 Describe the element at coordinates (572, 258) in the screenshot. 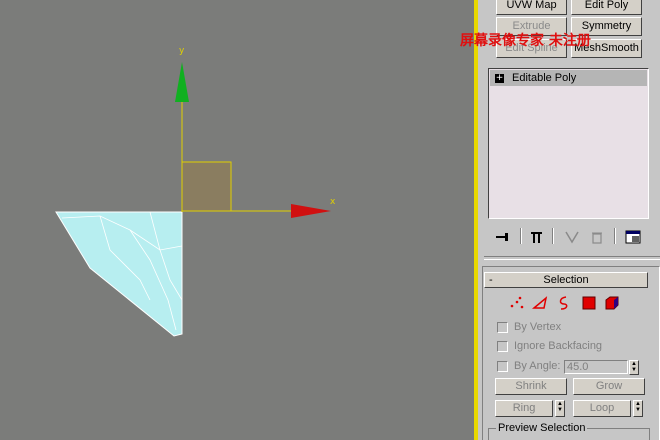

I see `panel-divider` at that location.